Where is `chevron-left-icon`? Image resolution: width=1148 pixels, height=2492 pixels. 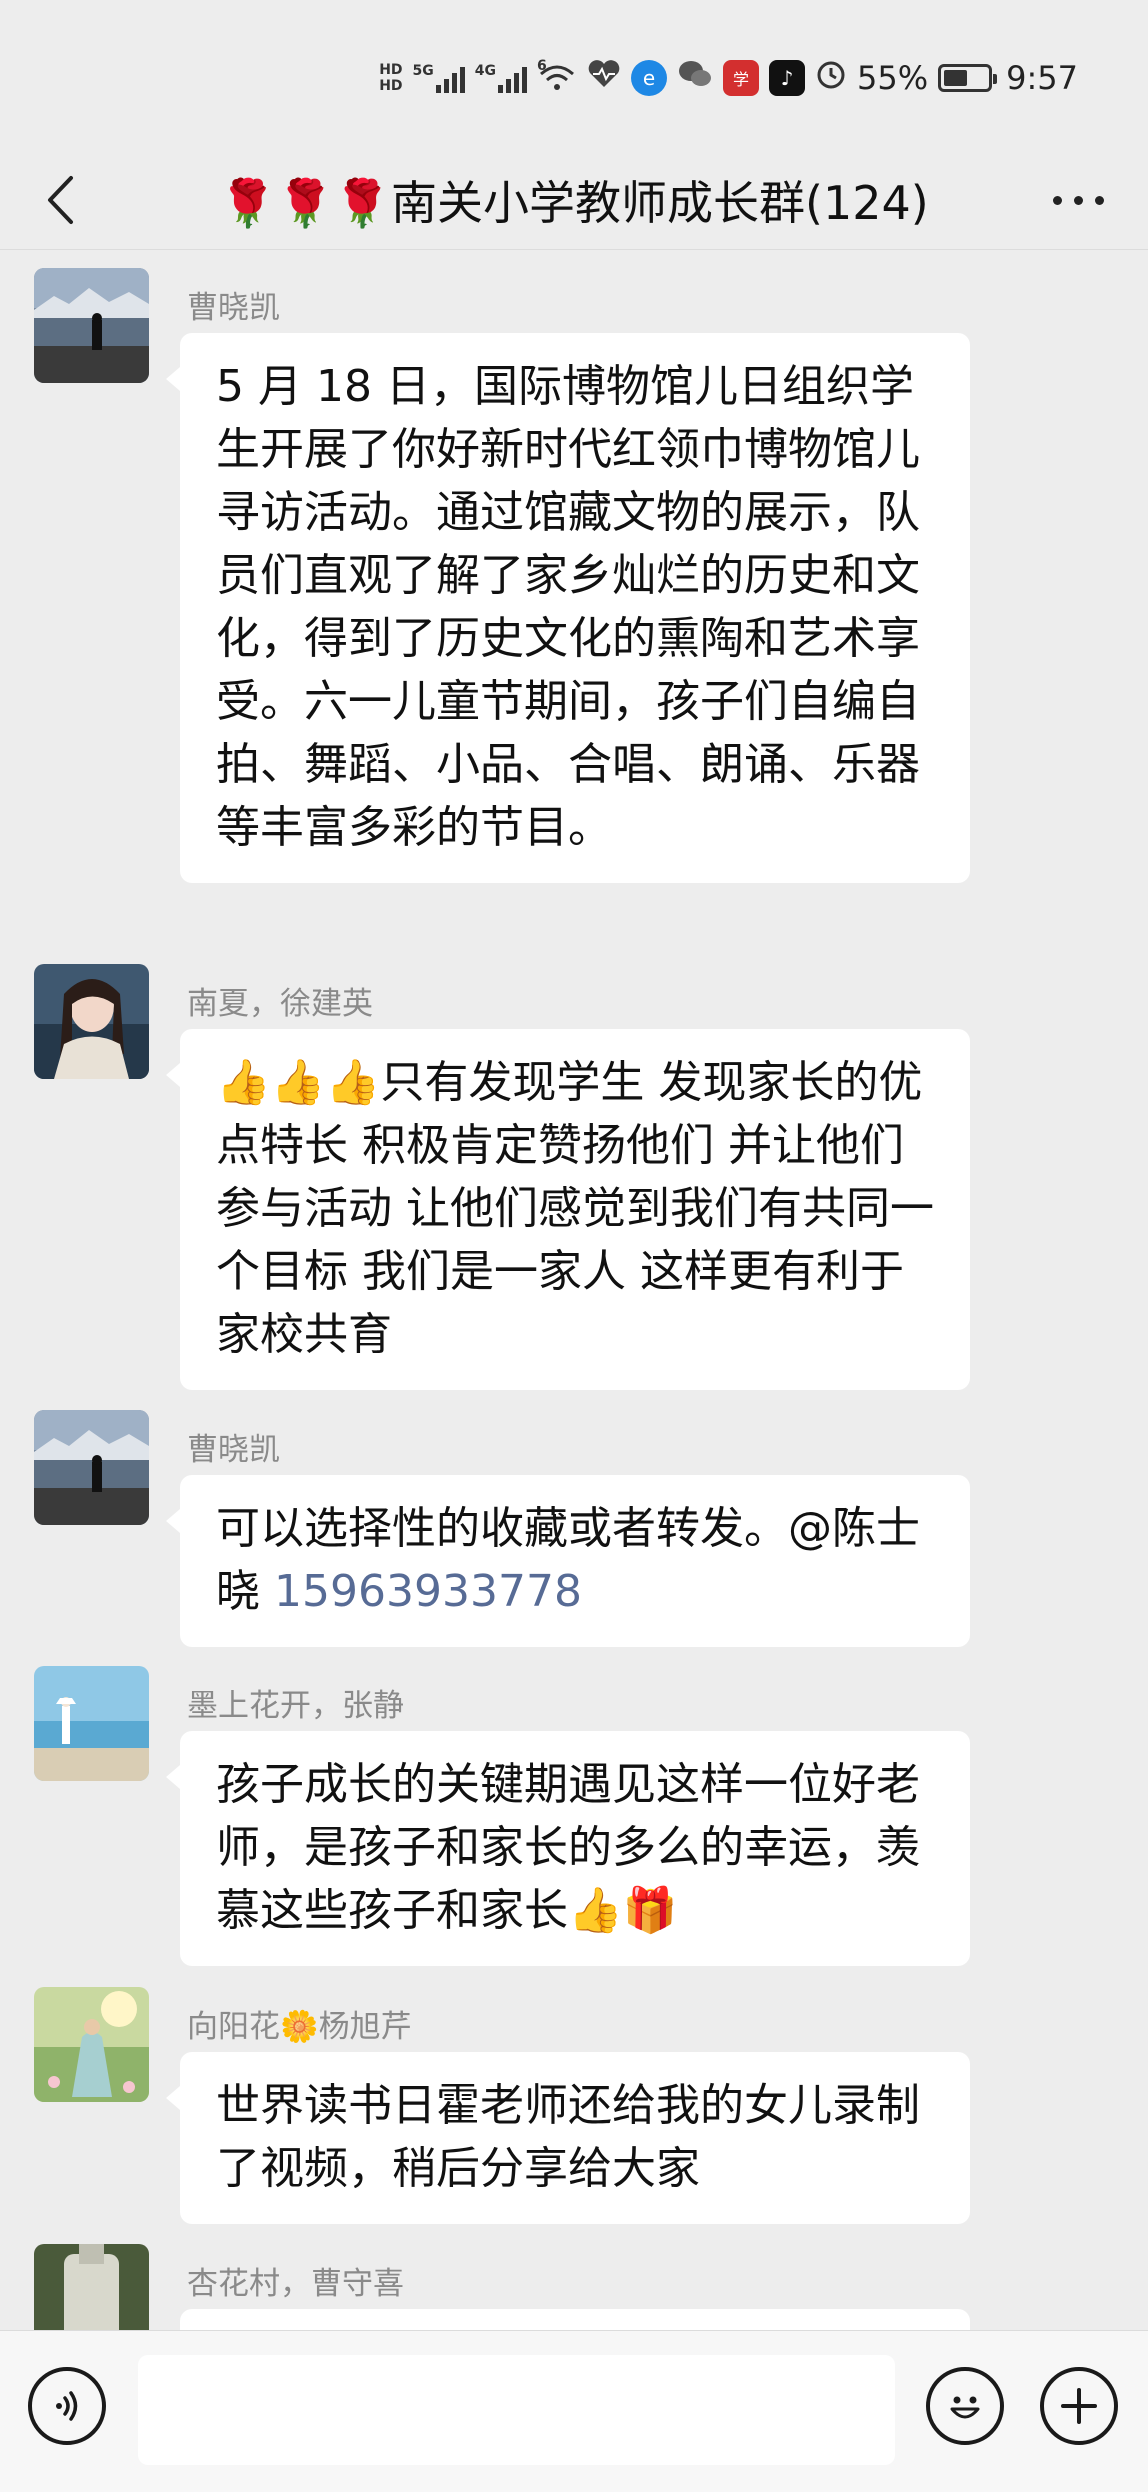 chevron-left-icon is located at coordinates (60, 200).